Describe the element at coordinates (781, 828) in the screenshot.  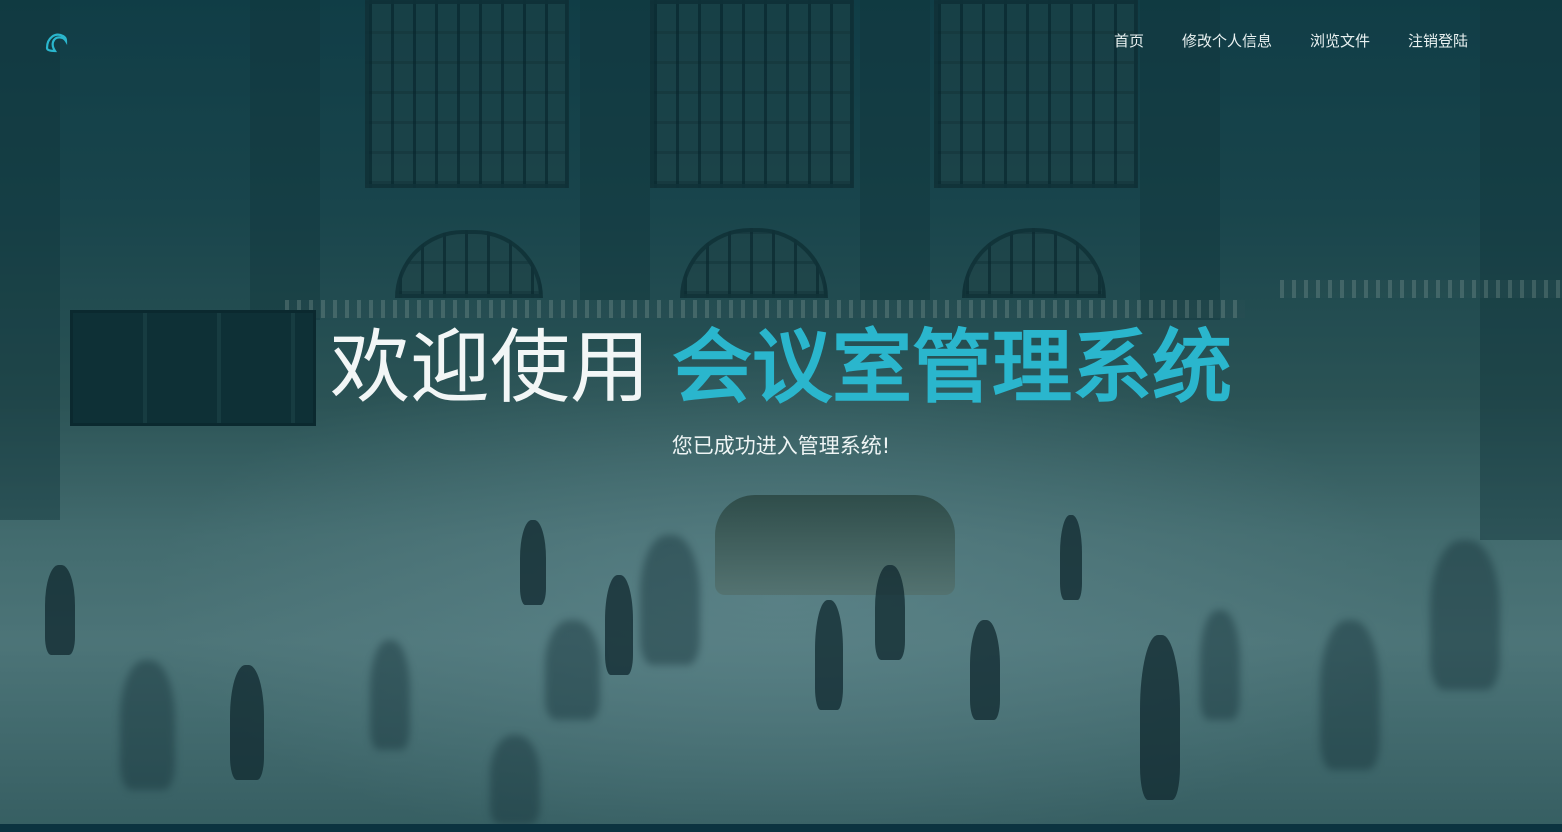
I see `bottom-bar` at that location.